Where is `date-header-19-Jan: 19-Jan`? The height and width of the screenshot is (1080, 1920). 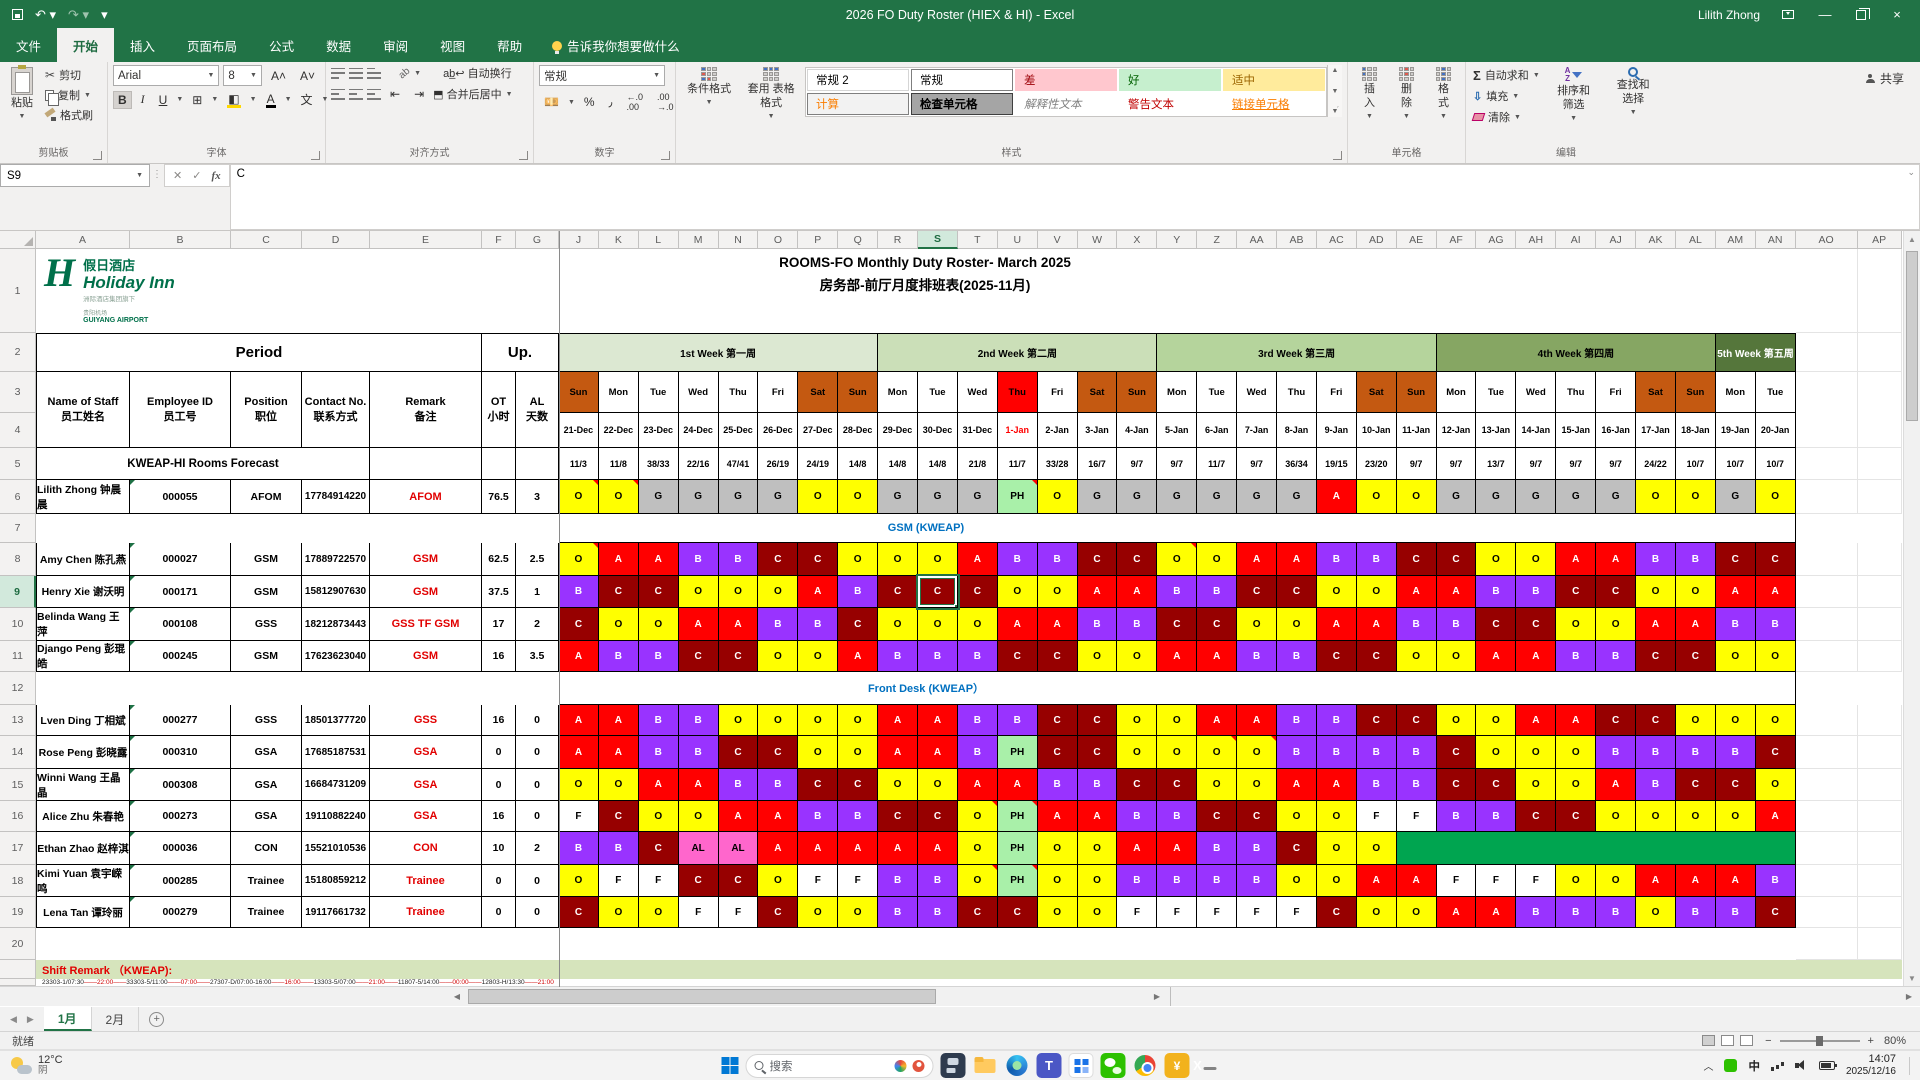
date-header-19-Jan: 19-Jan is located at coordinates (1735, 430).